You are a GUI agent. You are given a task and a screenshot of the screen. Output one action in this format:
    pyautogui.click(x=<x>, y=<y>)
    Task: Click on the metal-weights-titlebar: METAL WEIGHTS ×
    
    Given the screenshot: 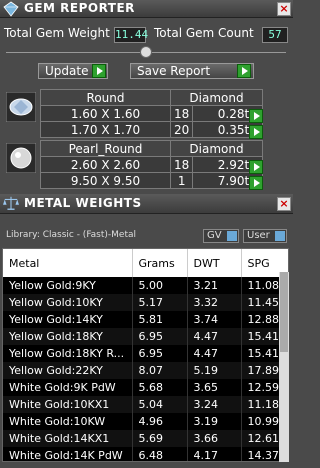 What is the action you would take?
    pyautogui.click(x=146, y=204)
    